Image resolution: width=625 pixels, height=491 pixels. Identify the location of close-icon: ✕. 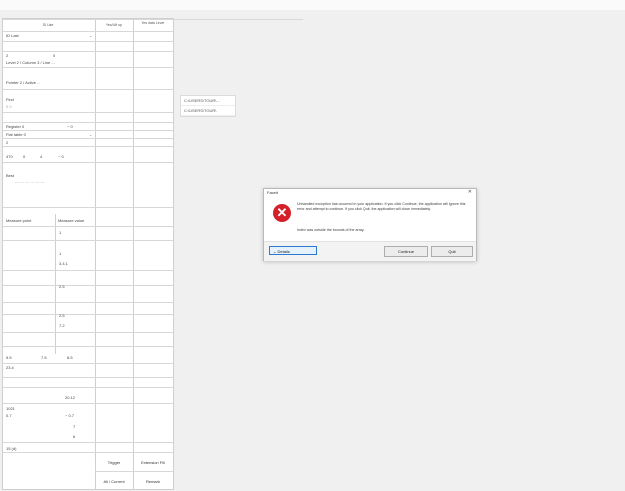
(470, 192).